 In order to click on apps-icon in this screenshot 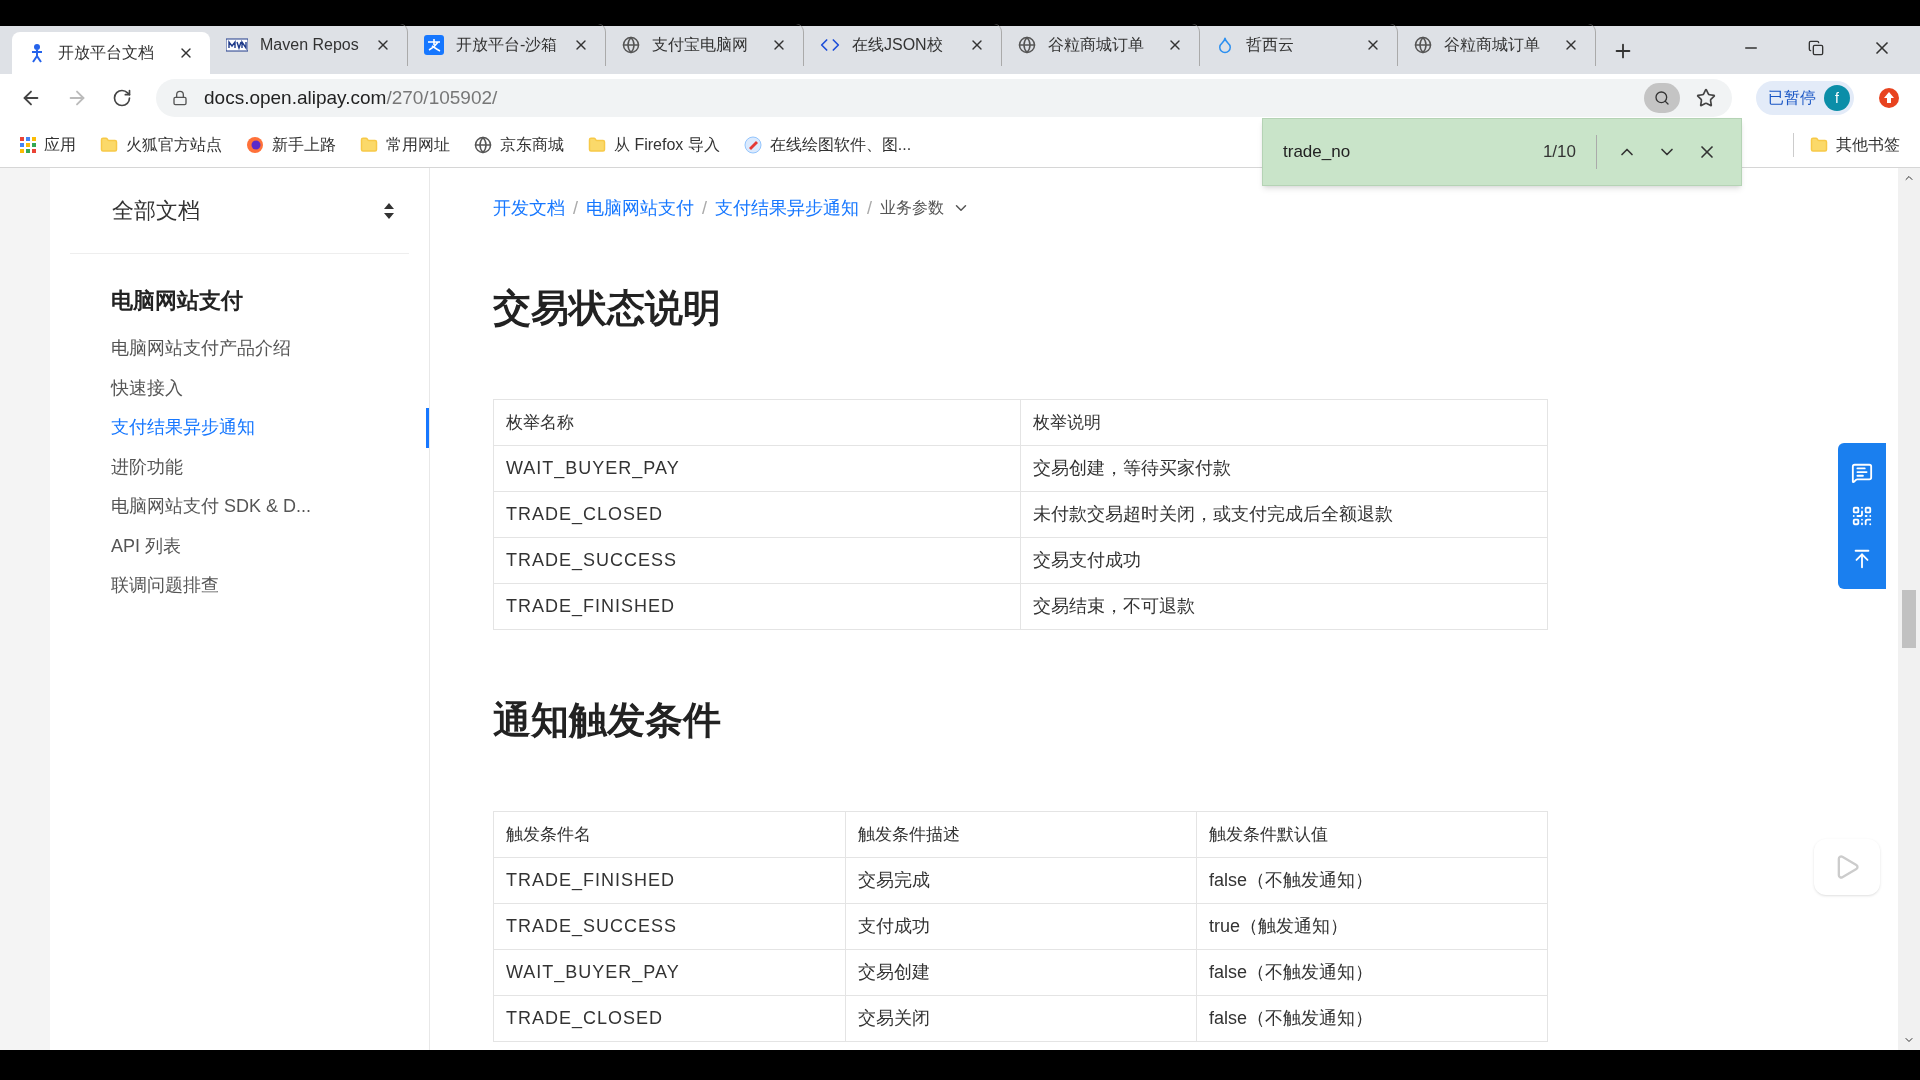, I will do `click(28, 144)`.